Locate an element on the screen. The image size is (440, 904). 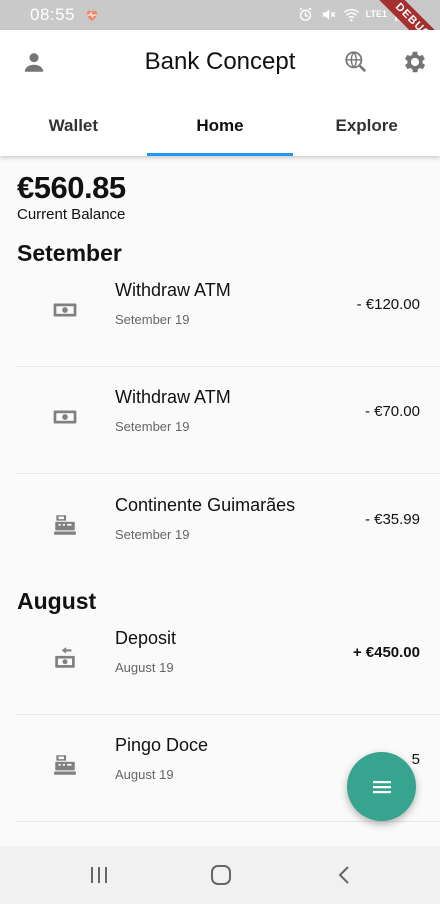
balance-label: Current Balance is located at coordinates (71, 214).